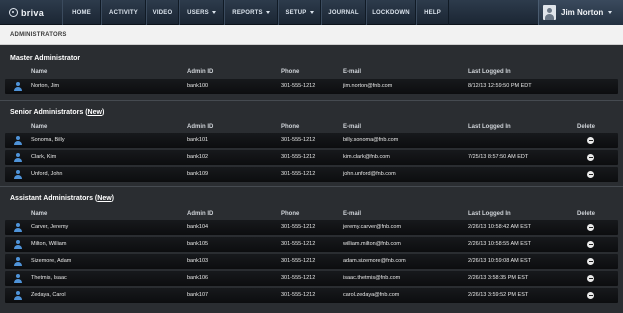 Image resolution: width=623 pixels, height=313 pixels. I want to click on admin-id: bank107, so click(198, 295).